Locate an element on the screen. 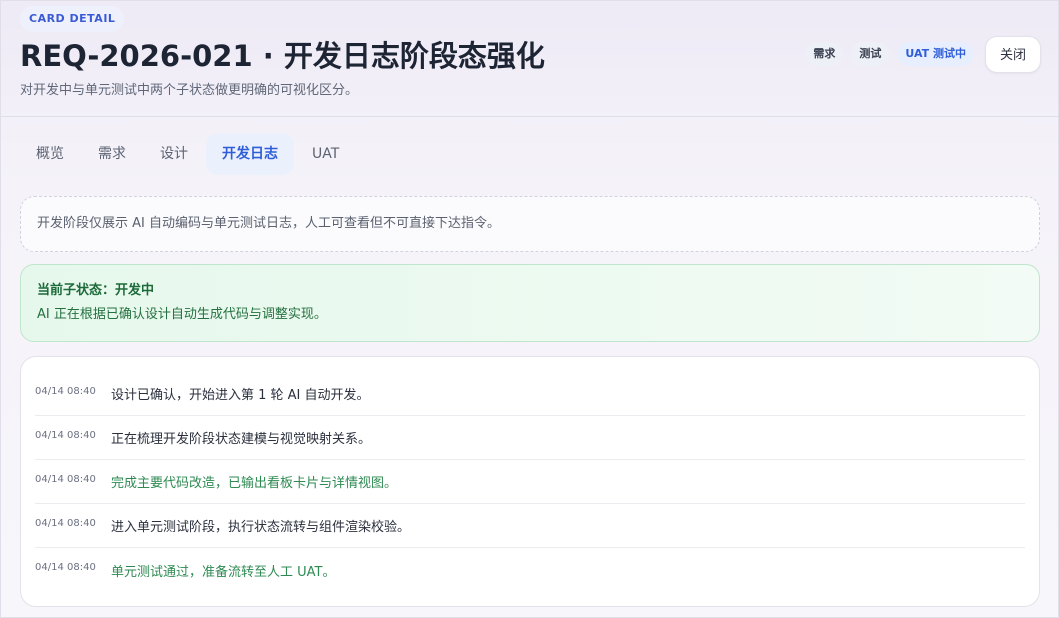  log-message: 单元测试通过，准备流转至人工 UAT。 is located at coordinates (223, 572).